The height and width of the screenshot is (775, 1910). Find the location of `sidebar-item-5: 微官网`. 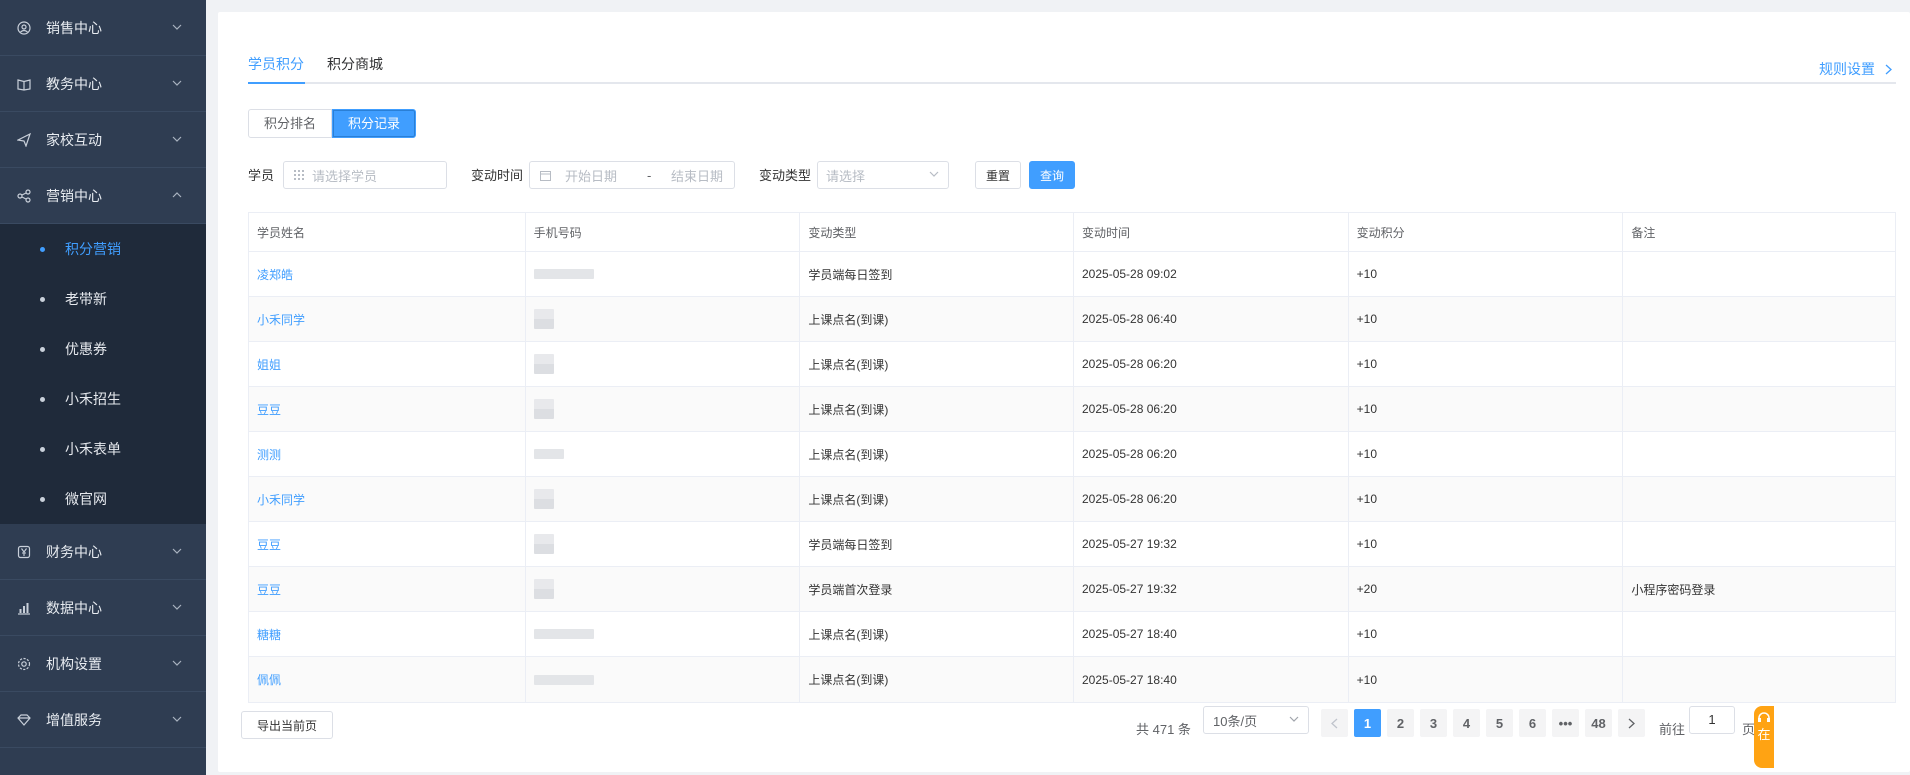

sidebar-item-5: 微官网 is located at coordinates (103, 499).